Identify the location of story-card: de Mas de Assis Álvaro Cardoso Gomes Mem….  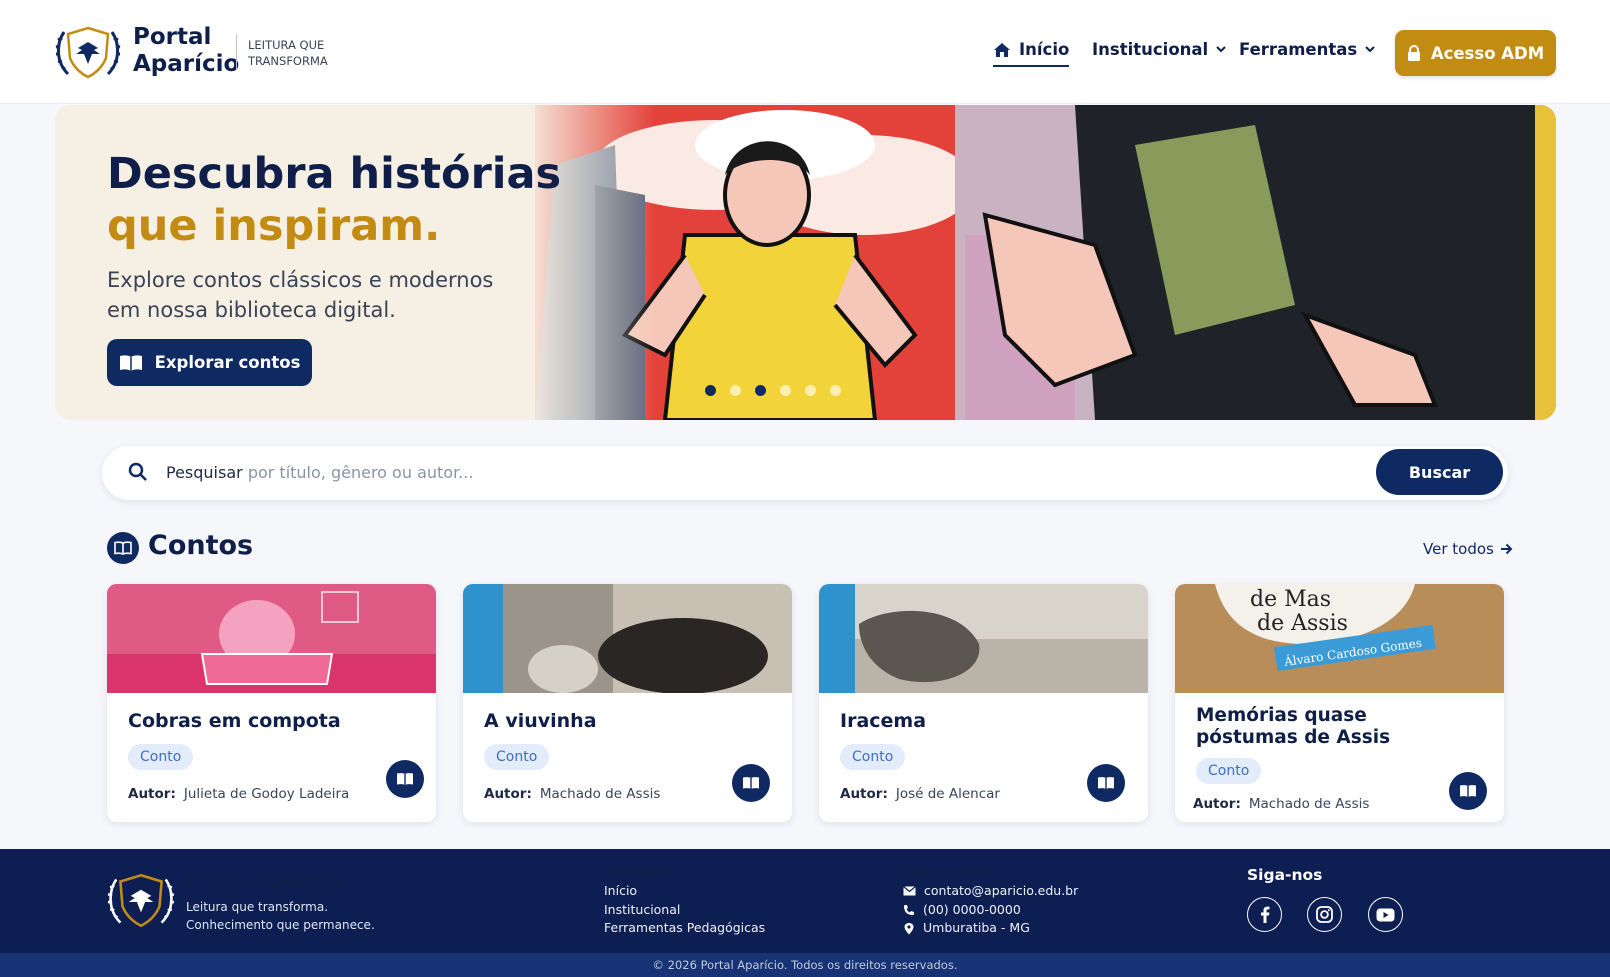
(1339, 703).